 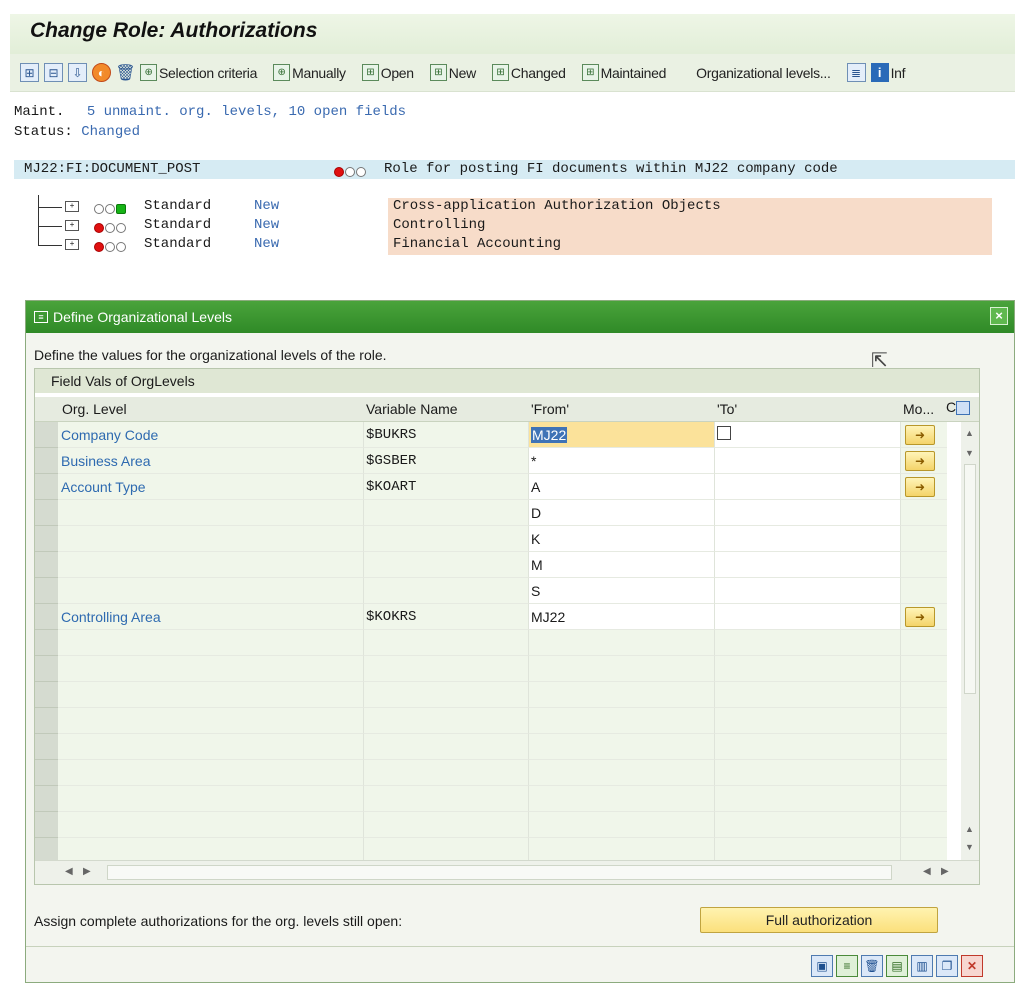 I want to click on column-header-org-level: Org. Level, so click(x=94, y=409).